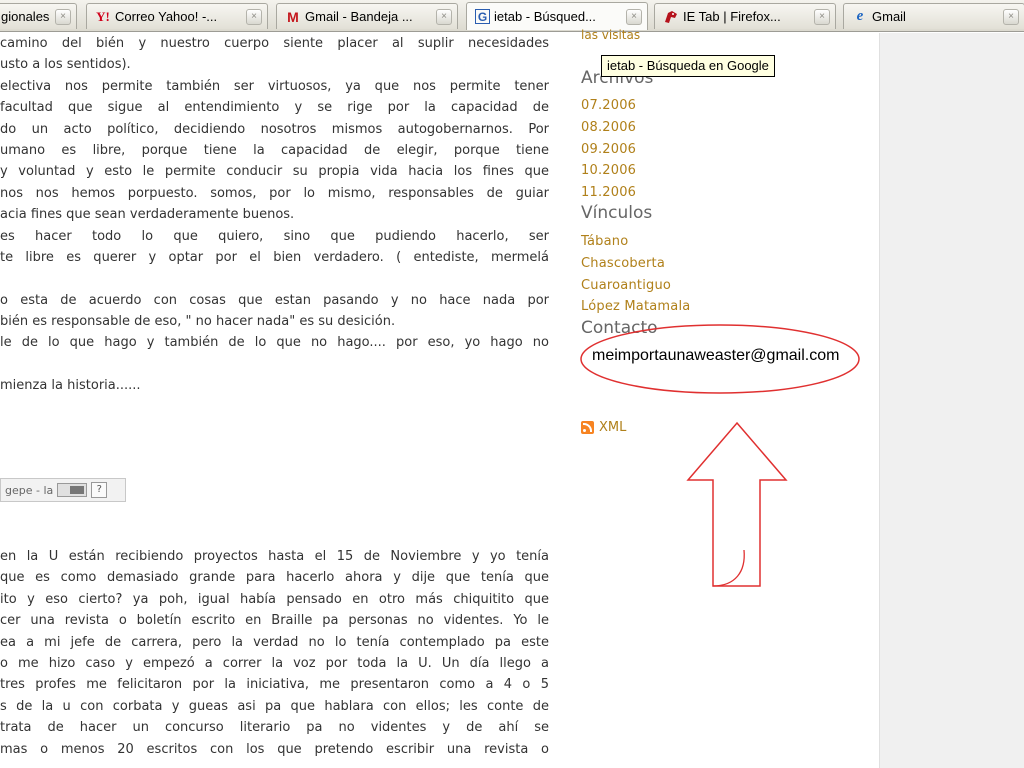 This screenshot has width=1024, height=768. I want to click on archive-link: 07.2006, so click(608, 105).